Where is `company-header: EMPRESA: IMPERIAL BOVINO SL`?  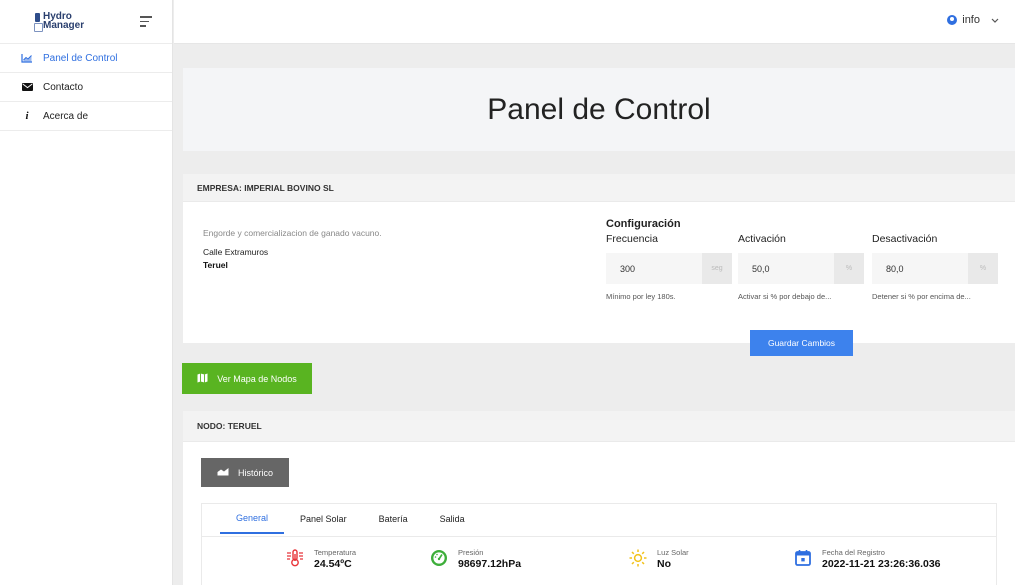 company-header: EMPRESA: IMPERIAL BOVINO SL is located at coordinates (599, 188).